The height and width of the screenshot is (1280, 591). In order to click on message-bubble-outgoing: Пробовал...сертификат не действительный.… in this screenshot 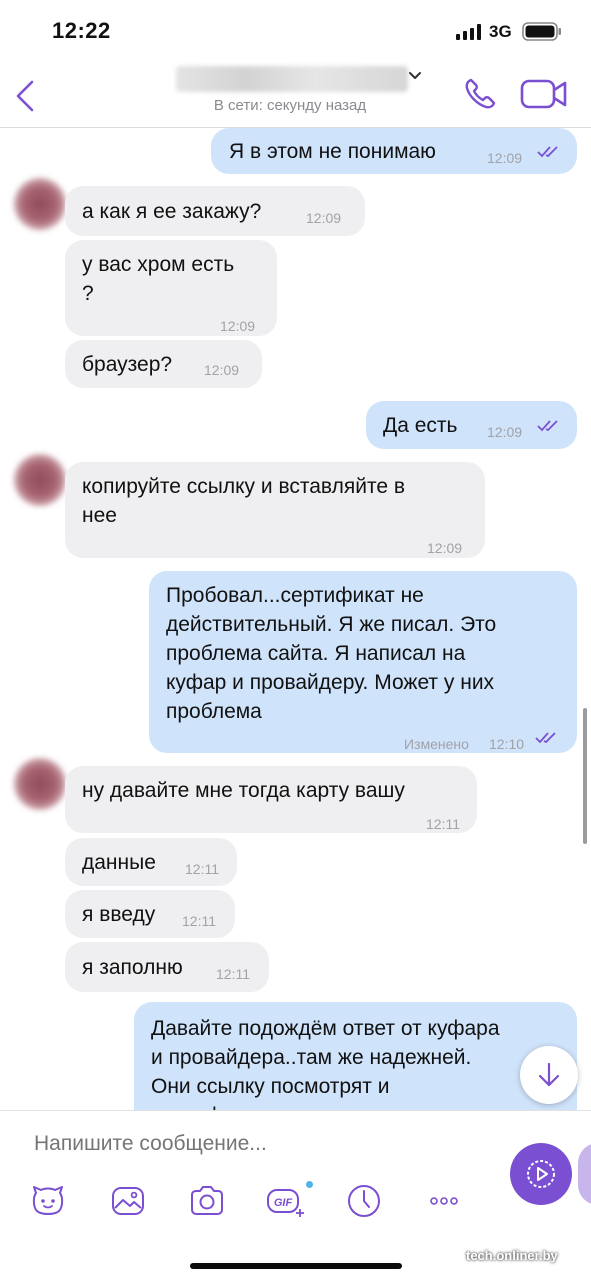, I will do `click(363, 662)`.